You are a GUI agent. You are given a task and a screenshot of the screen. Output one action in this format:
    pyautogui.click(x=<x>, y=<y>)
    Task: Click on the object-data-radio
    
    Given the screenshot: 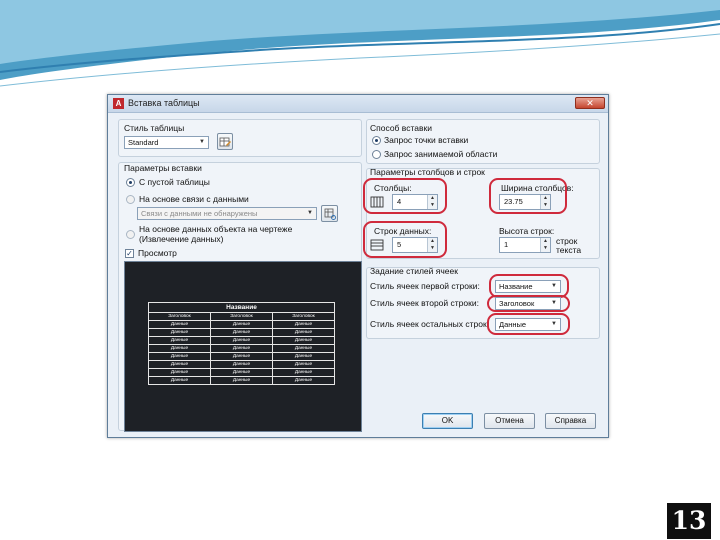 What is the action you would take?
    pyautogui.click(x=130, y=234)
    